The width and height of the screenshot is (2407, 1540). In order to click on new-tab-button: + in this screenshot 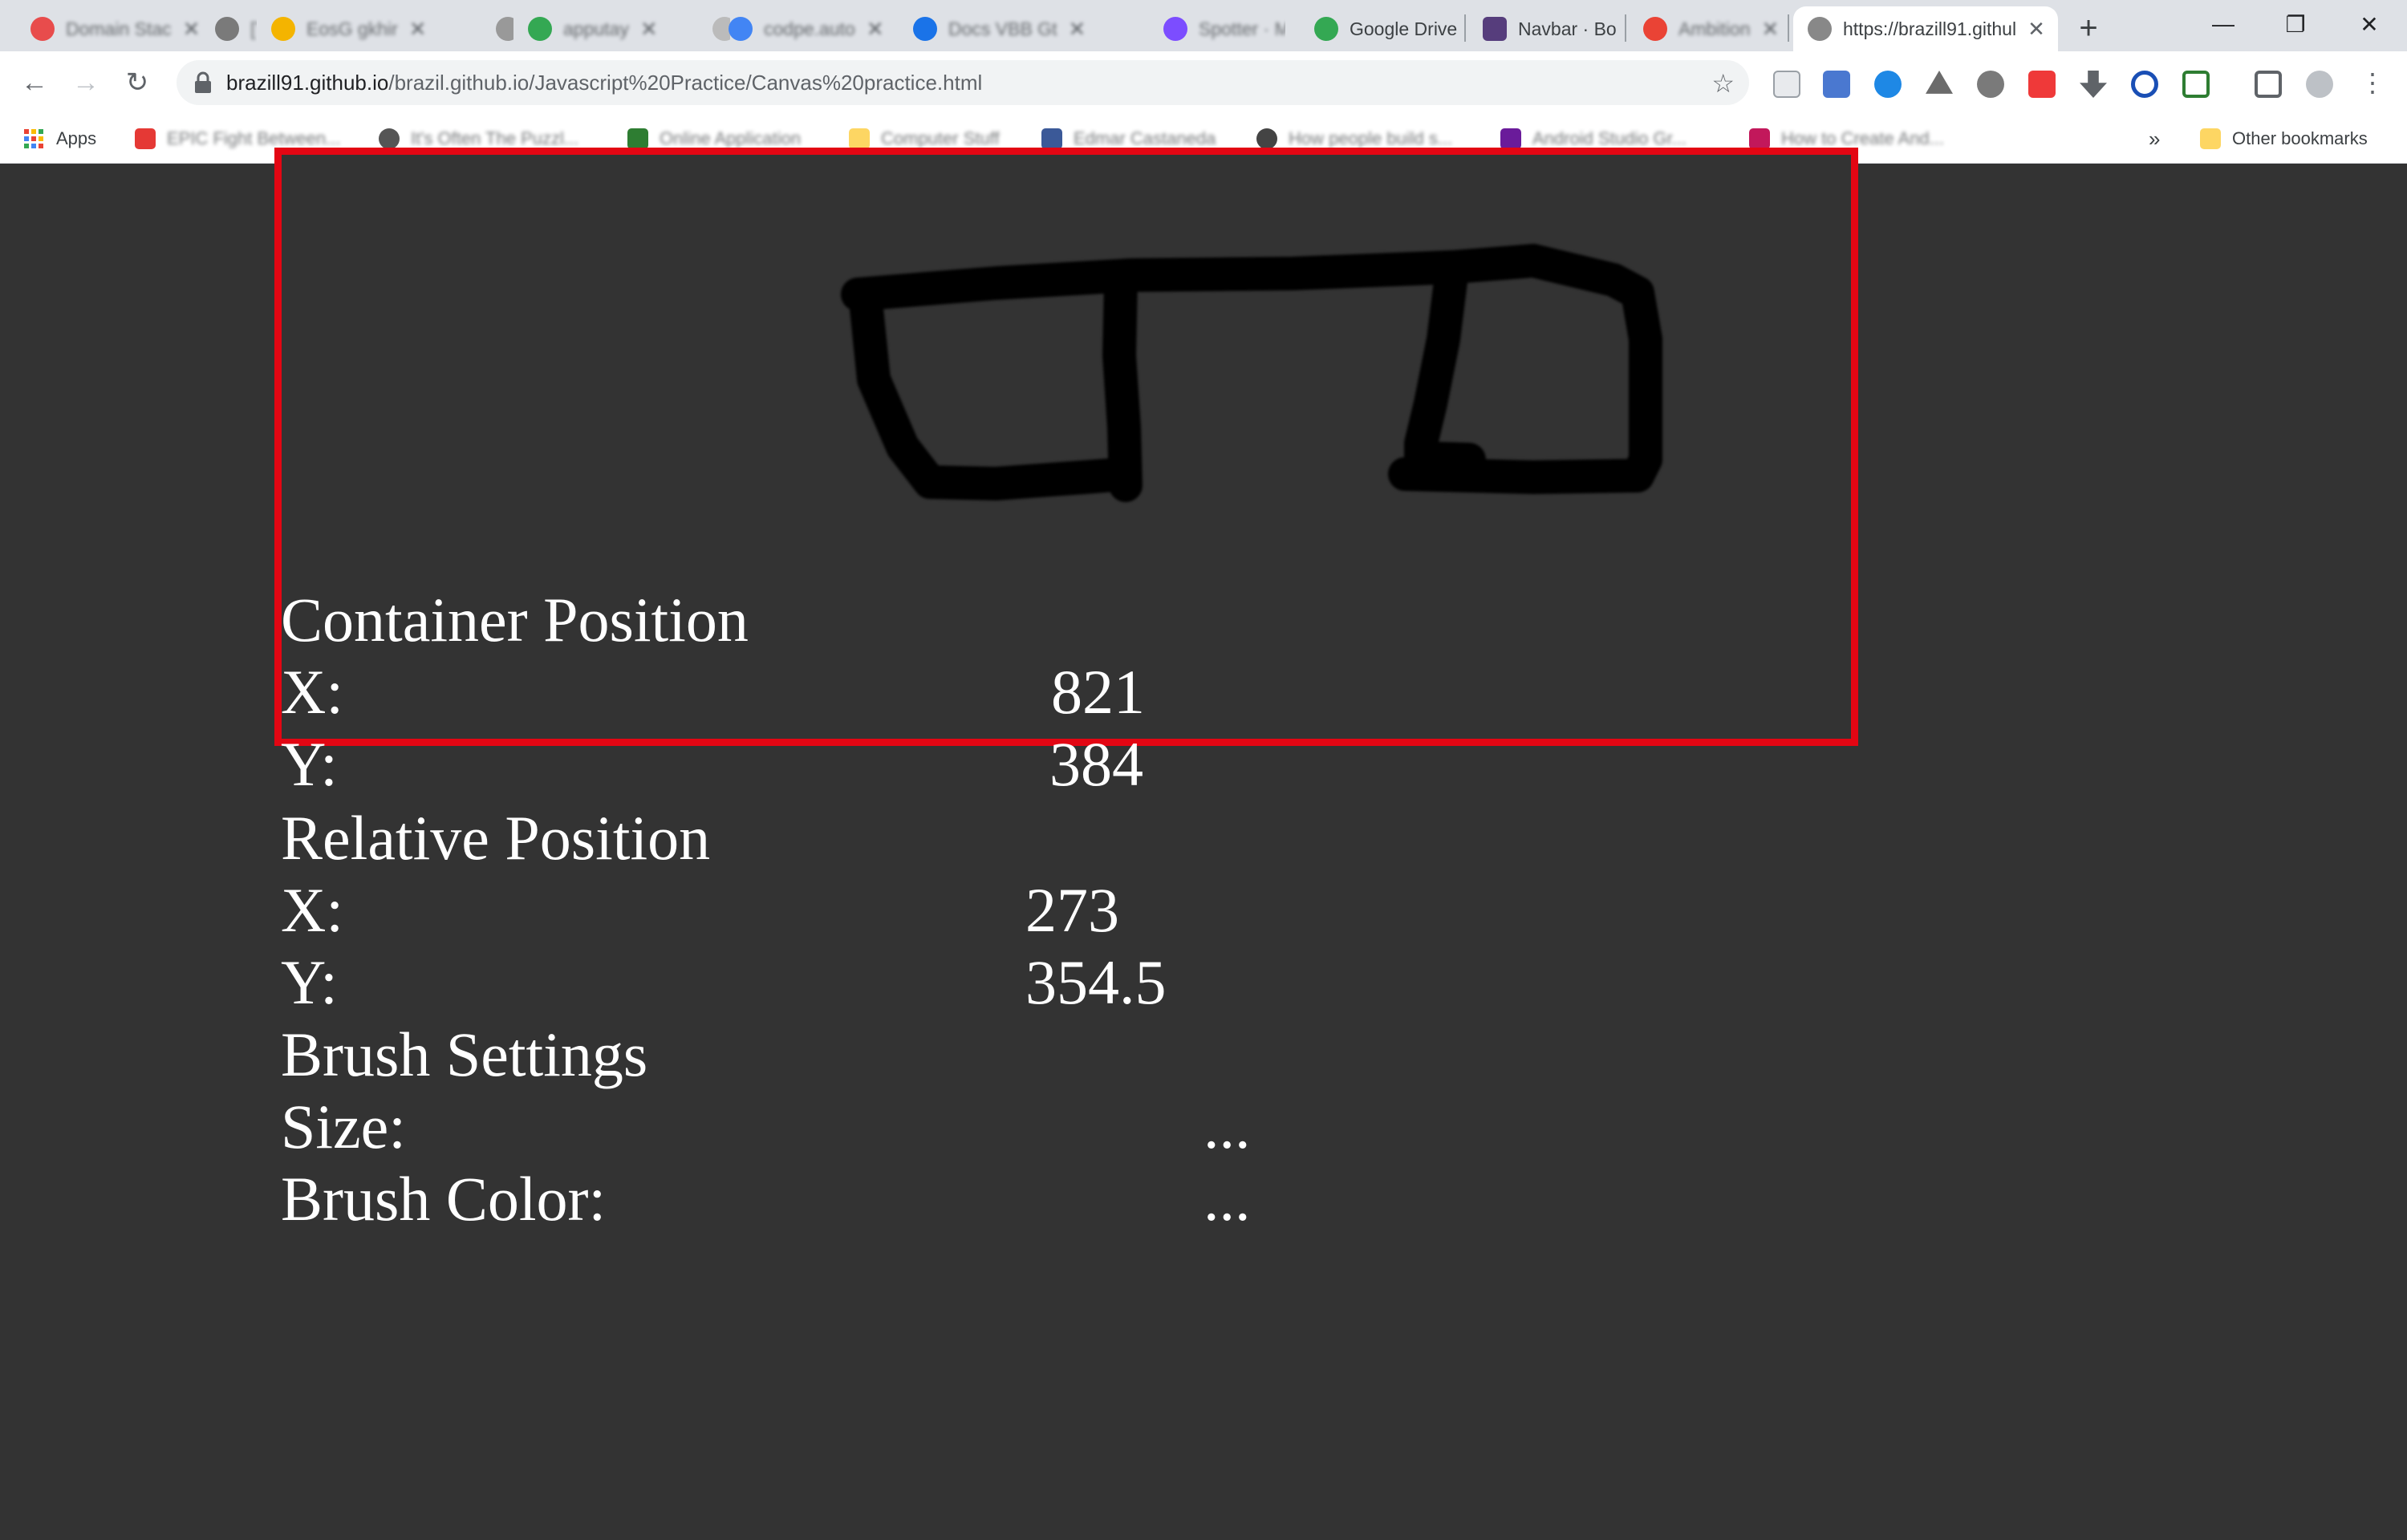, I will do `click(2088, 28)`.